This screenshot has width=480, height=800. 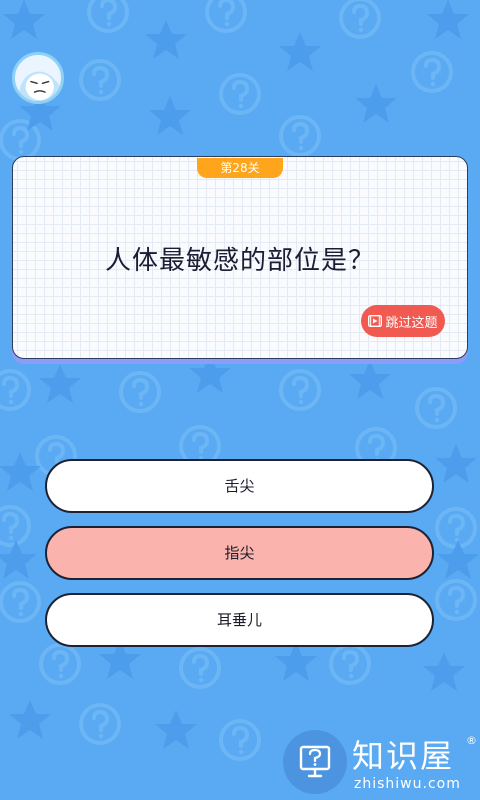 I want to click on watermark-logo, so click(x=315, y=762).